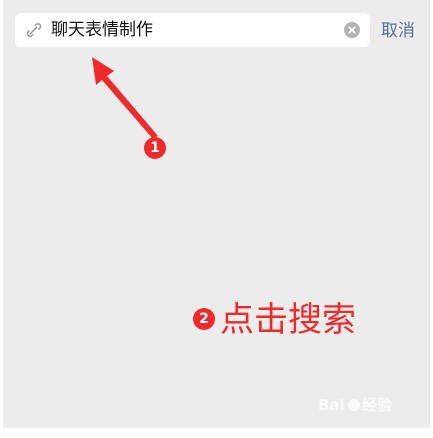 This screenshot has width=433, height=438. I want to click on svg-text: Bai, so click(331, 405).